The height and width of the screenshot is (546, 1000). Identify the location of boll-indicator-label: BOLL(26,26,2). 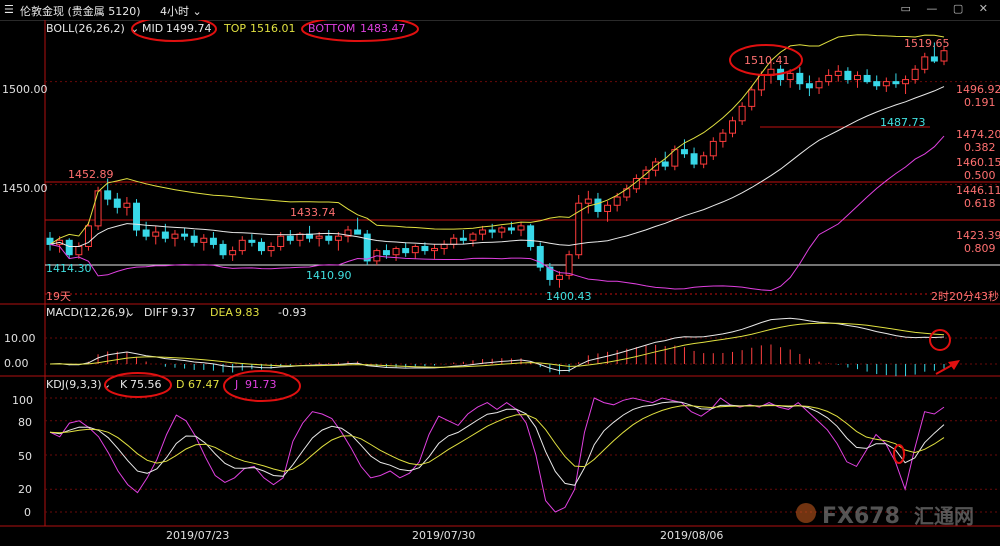
(85, 28).